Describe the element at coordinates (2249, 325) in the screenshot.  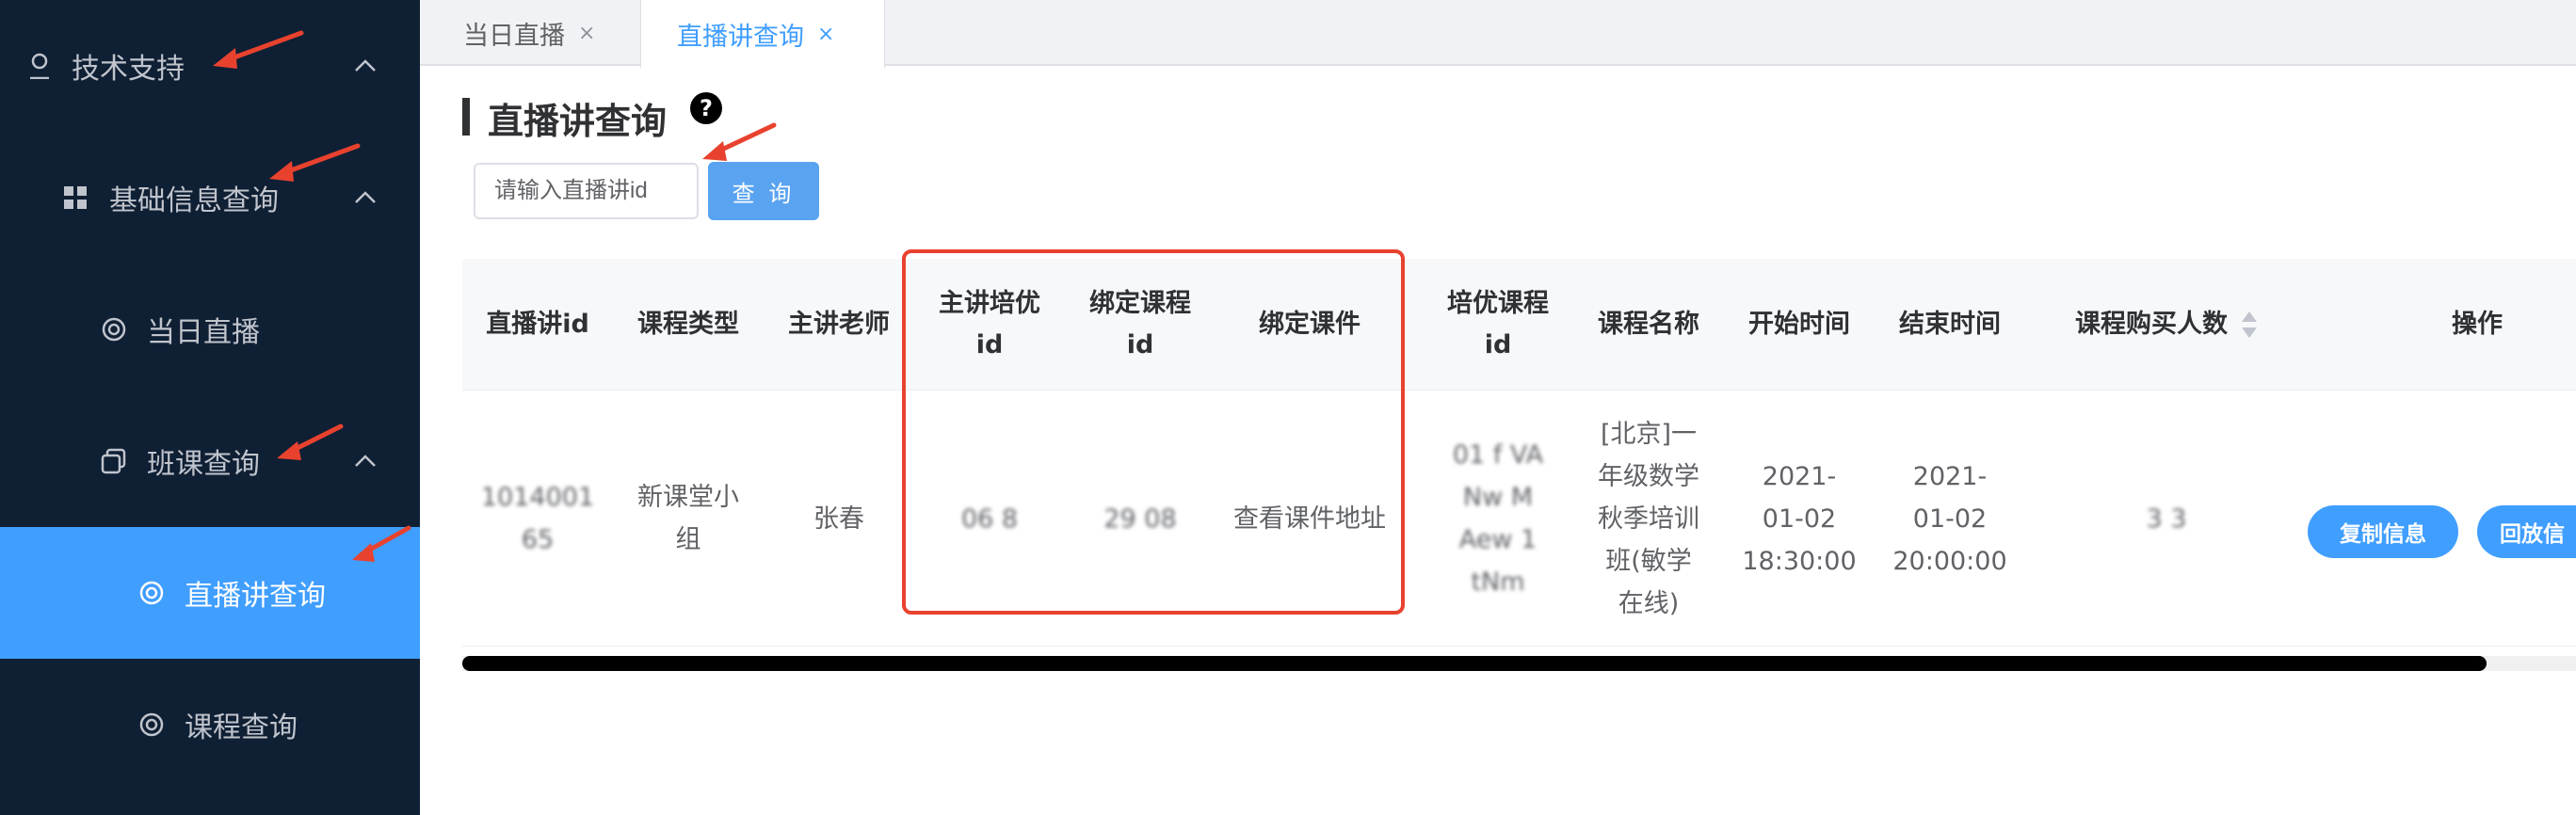
I see `sort-icon` at that location.